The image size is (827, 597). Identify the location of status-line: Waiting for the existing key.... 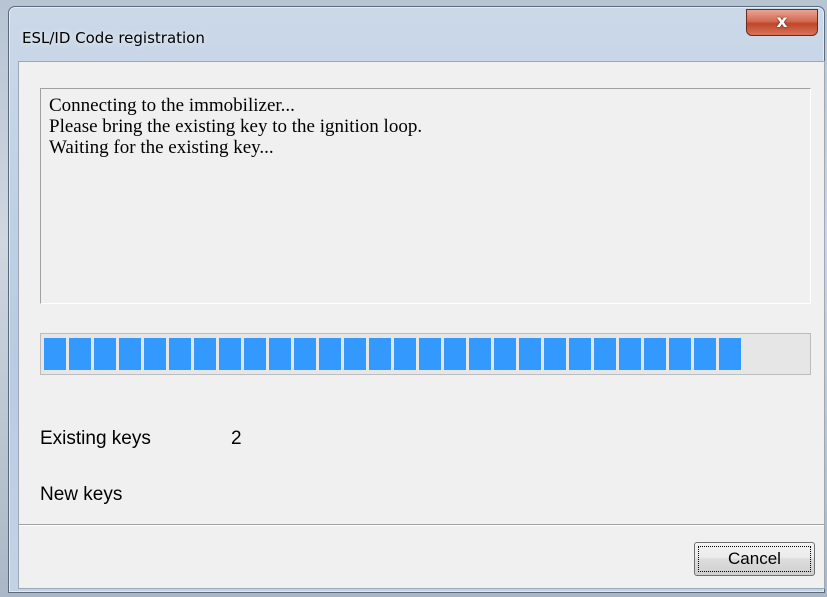
(161, 147).